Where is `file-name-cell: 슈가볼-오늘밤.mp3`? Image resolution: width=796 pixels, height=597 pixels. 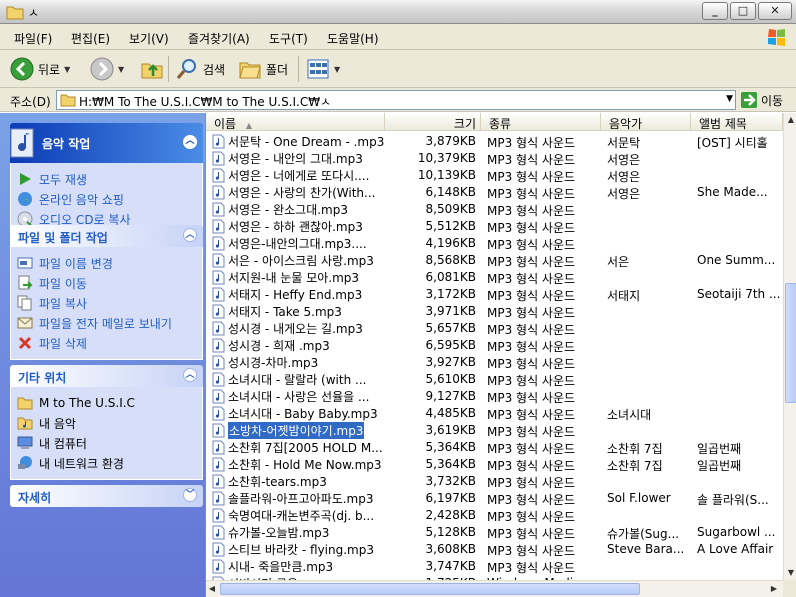
file-name-cell: 슈가볼-오늘밤.mp3 is located at coordinates (299, 532).